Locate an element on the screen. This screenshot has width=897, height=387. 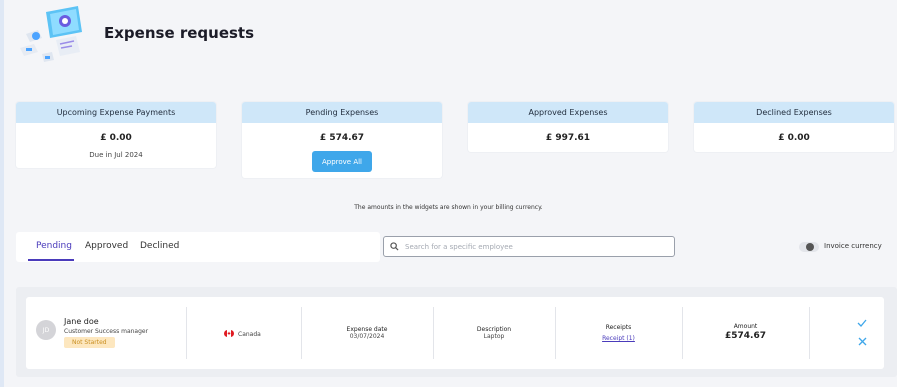
search-input is located at coordinates (535, 246).